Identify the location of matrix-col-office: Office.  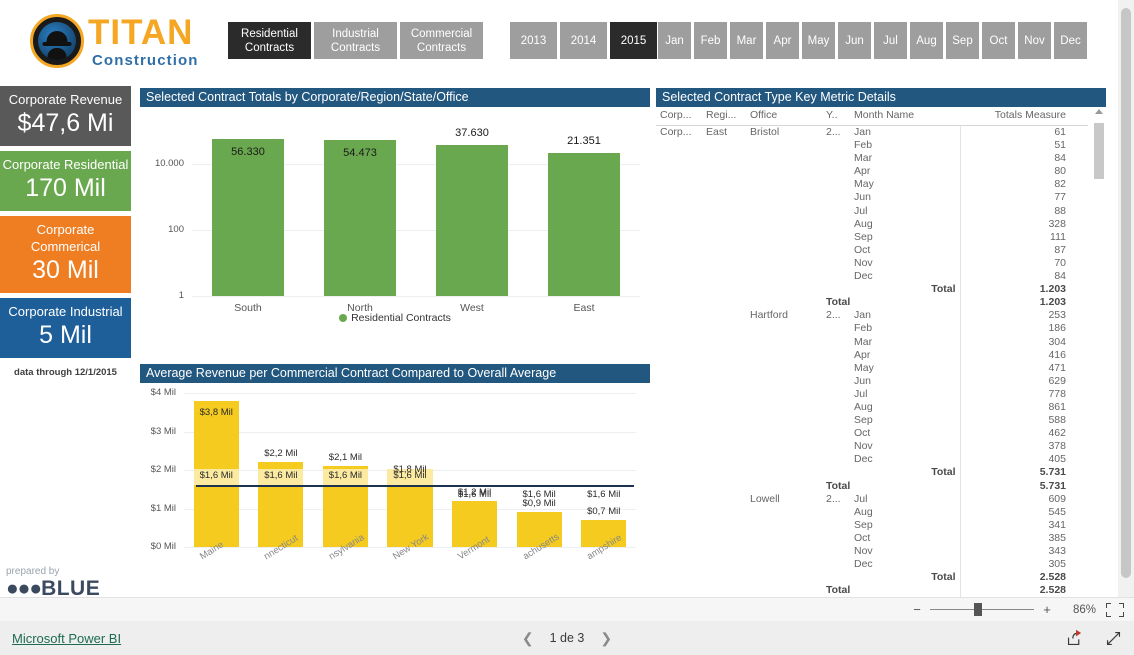
(784, 116).